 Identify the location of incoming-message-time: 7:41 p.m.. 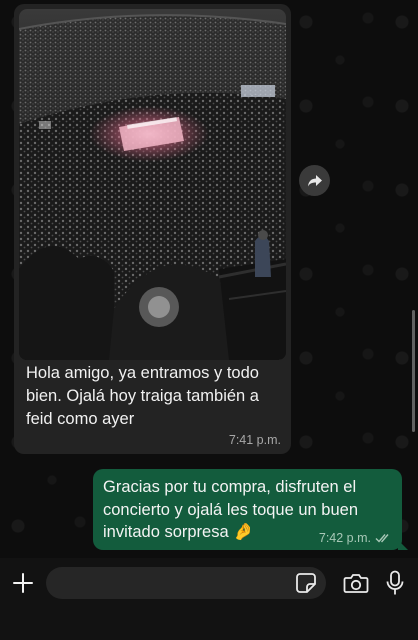
(254, 440).